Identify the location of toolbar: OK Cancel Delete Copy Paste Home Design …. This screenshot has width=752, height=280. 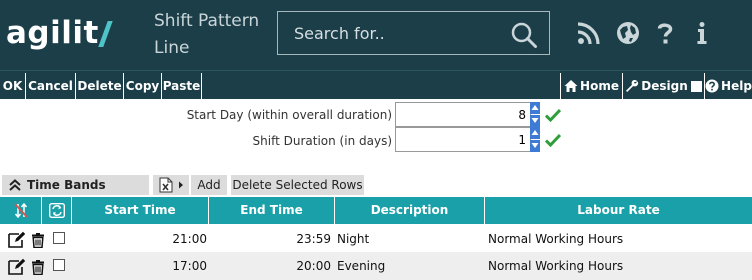
(376, 84).